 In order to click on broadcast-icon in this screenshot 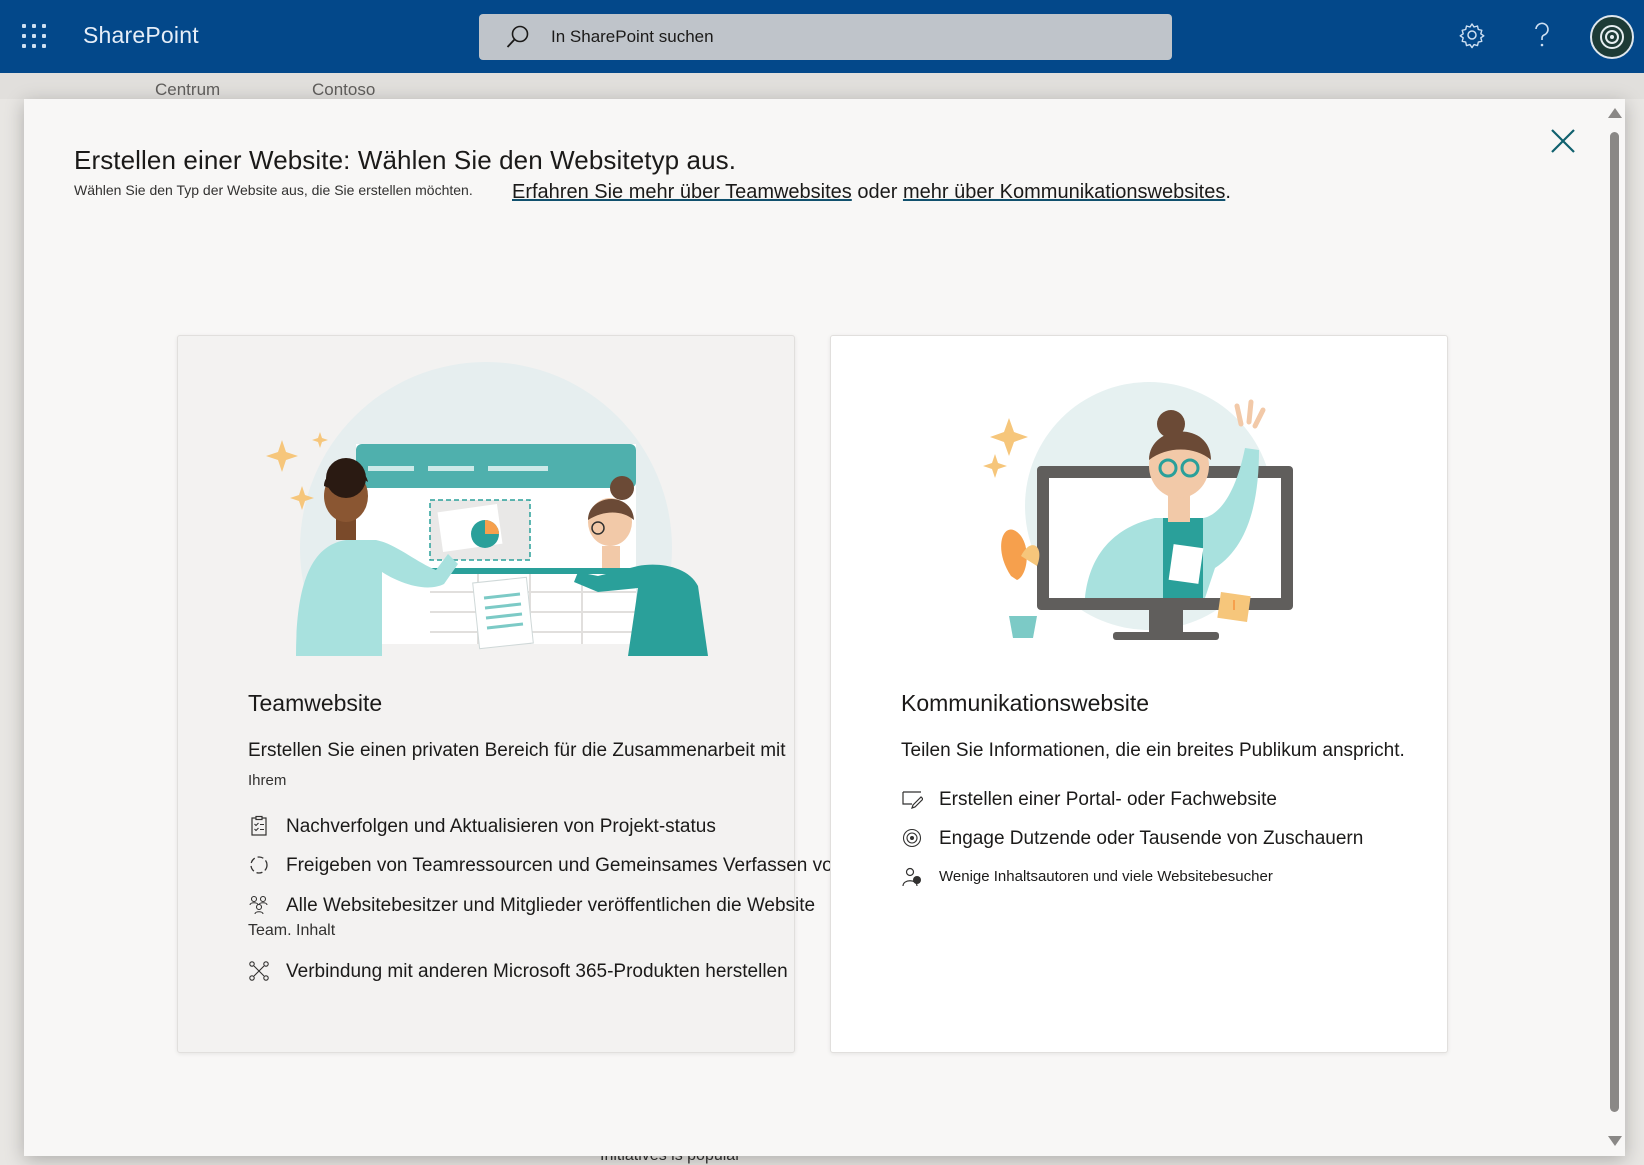, I will do `click(912, 838)`.